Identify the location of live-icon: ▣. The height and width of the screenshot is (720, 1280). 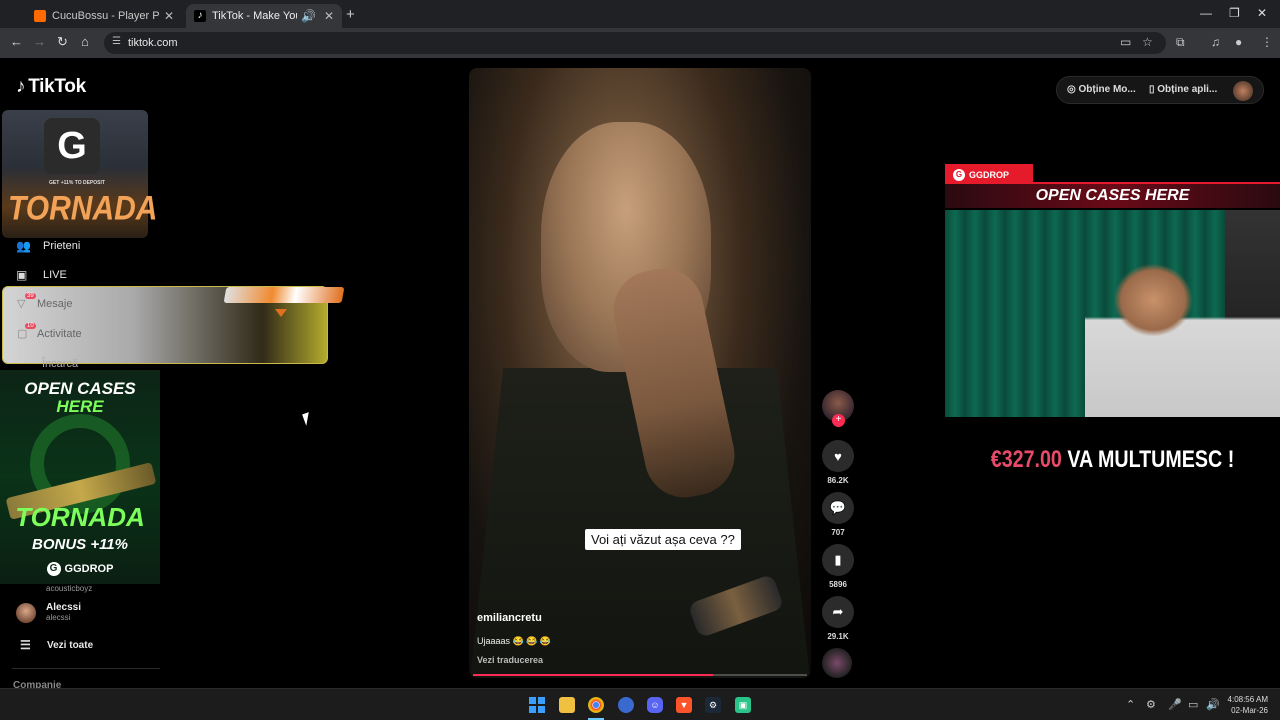
(22, 275).